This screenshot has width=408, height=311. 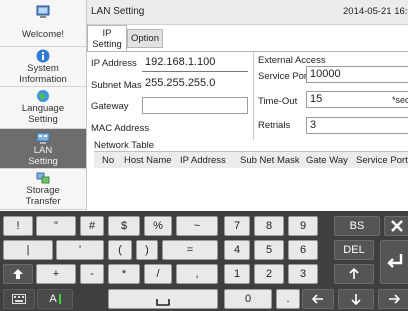 What do you see at coordinates (237, 226) in the screenshot?
I see `key: 7` at bounding box center [237, 226].